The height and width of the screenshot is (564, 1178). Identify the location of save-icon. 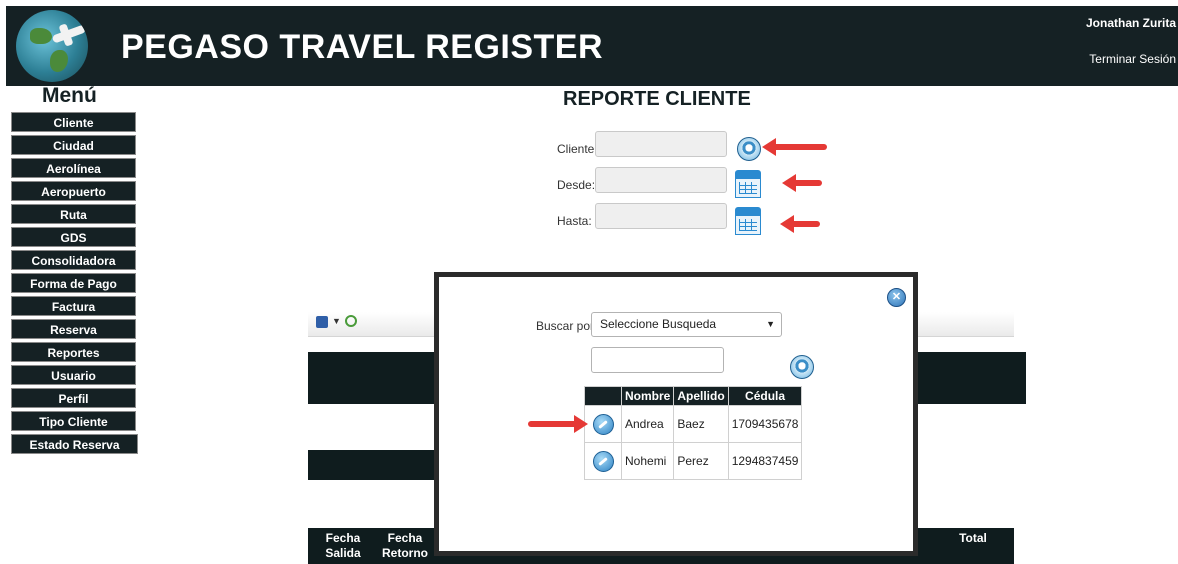
(322, 322).